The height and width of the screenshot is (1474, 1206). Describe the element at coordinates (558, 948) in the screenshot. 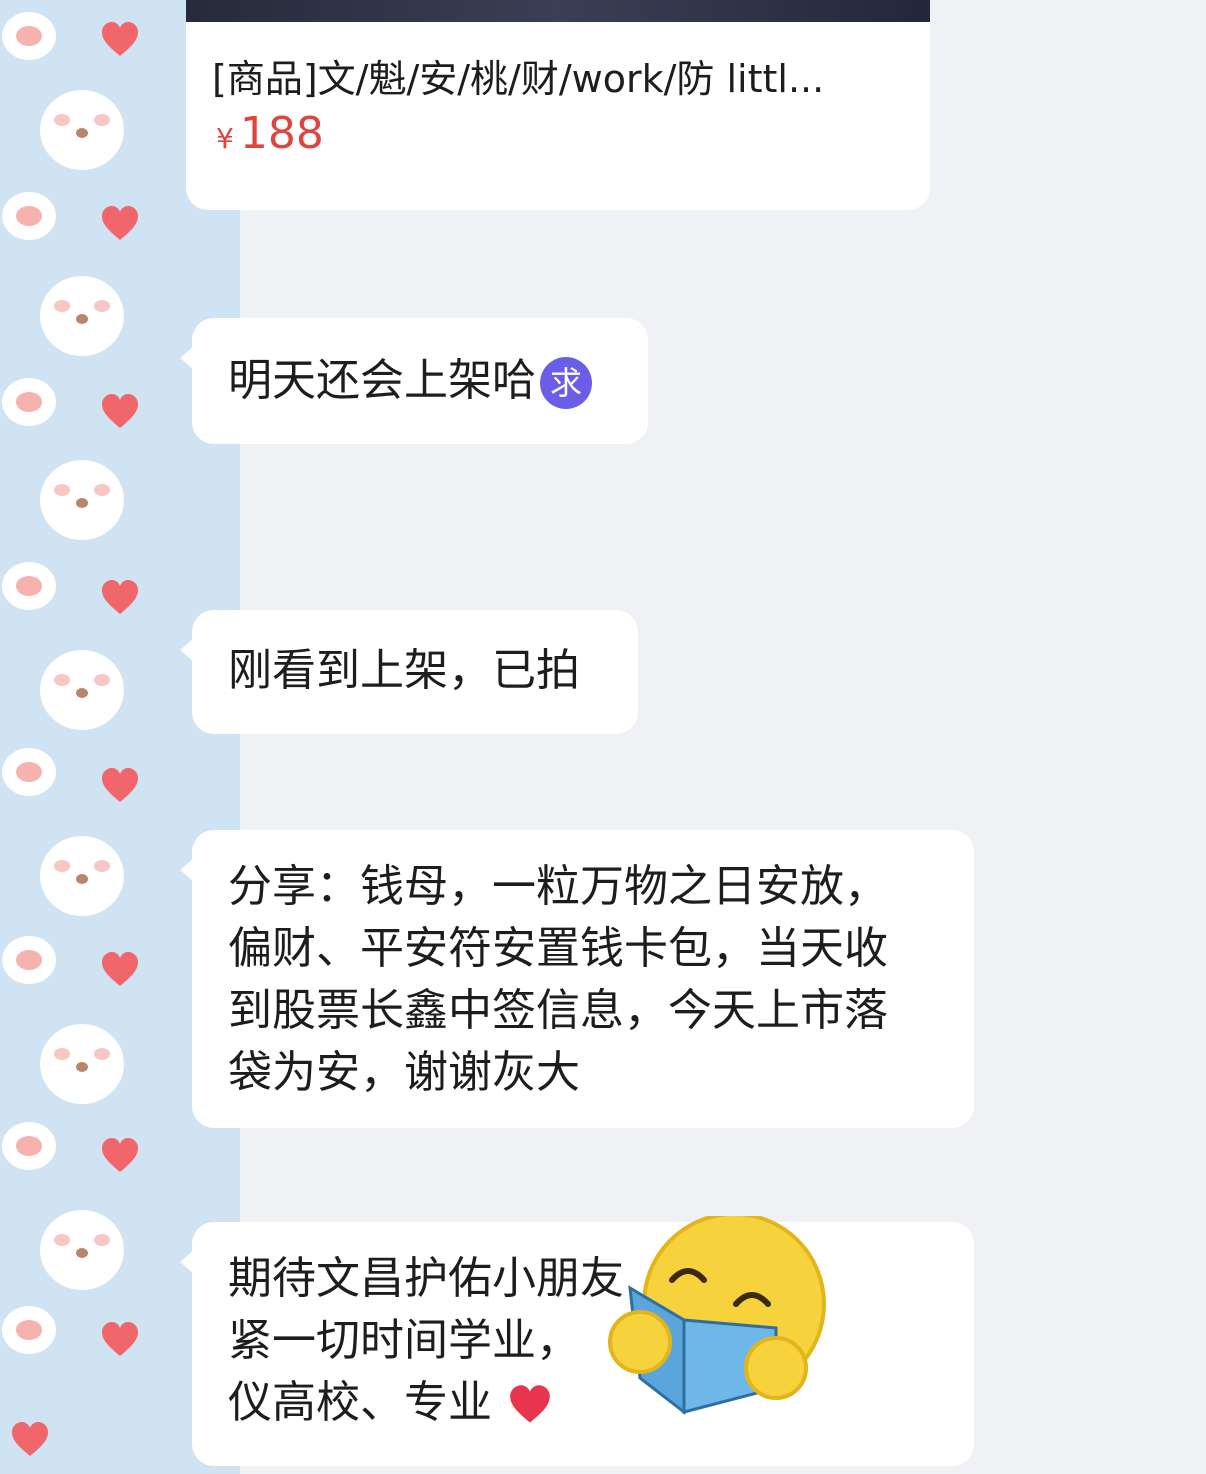

I see `message-line: 偏财、平安符安置钱卡包，当天收` at that location.